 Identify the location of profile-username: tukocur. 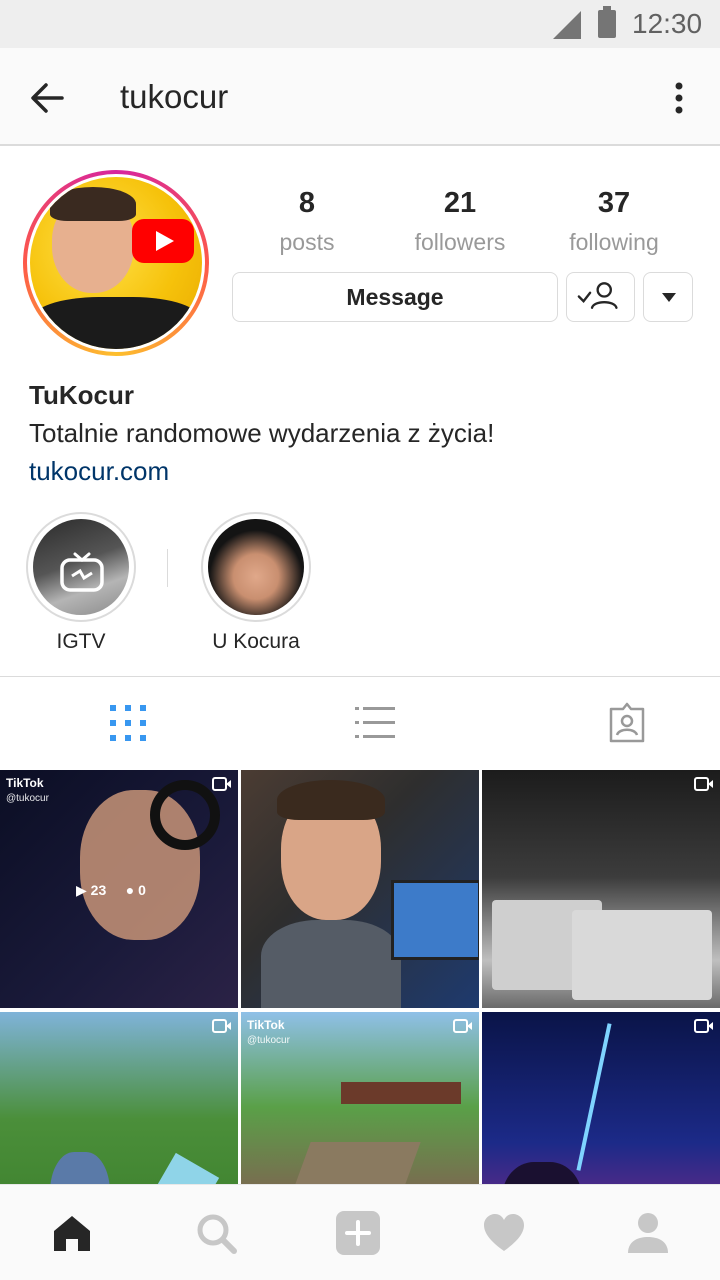
(174, 96).